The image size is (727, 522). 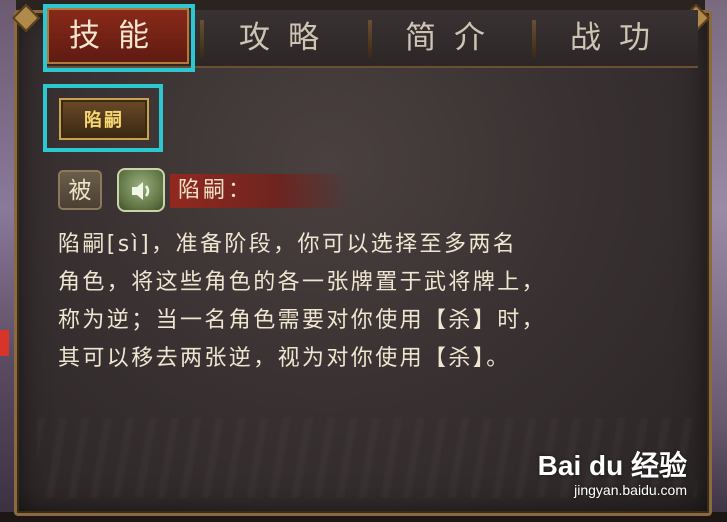 I want to click on description-line: 角色，将这些角色的各一张牌置于武将牌上，, so click(x=302, y=282).